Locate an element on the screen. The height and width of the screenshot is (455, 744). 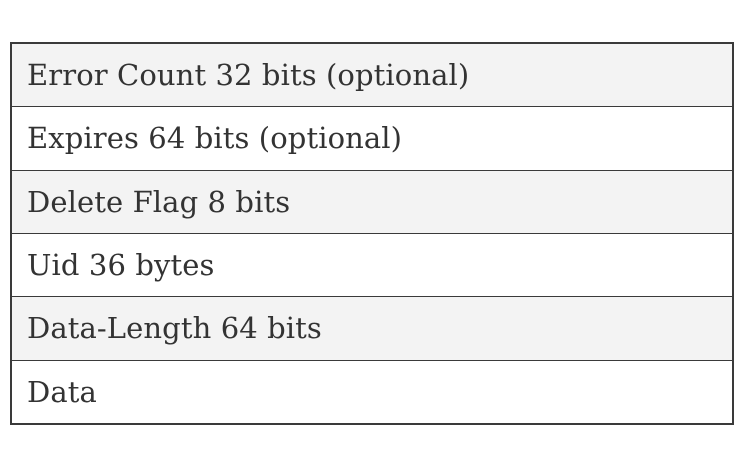
field-row-error-count: Error Count 32 bits (optional) is located at coordinates (372, 75).